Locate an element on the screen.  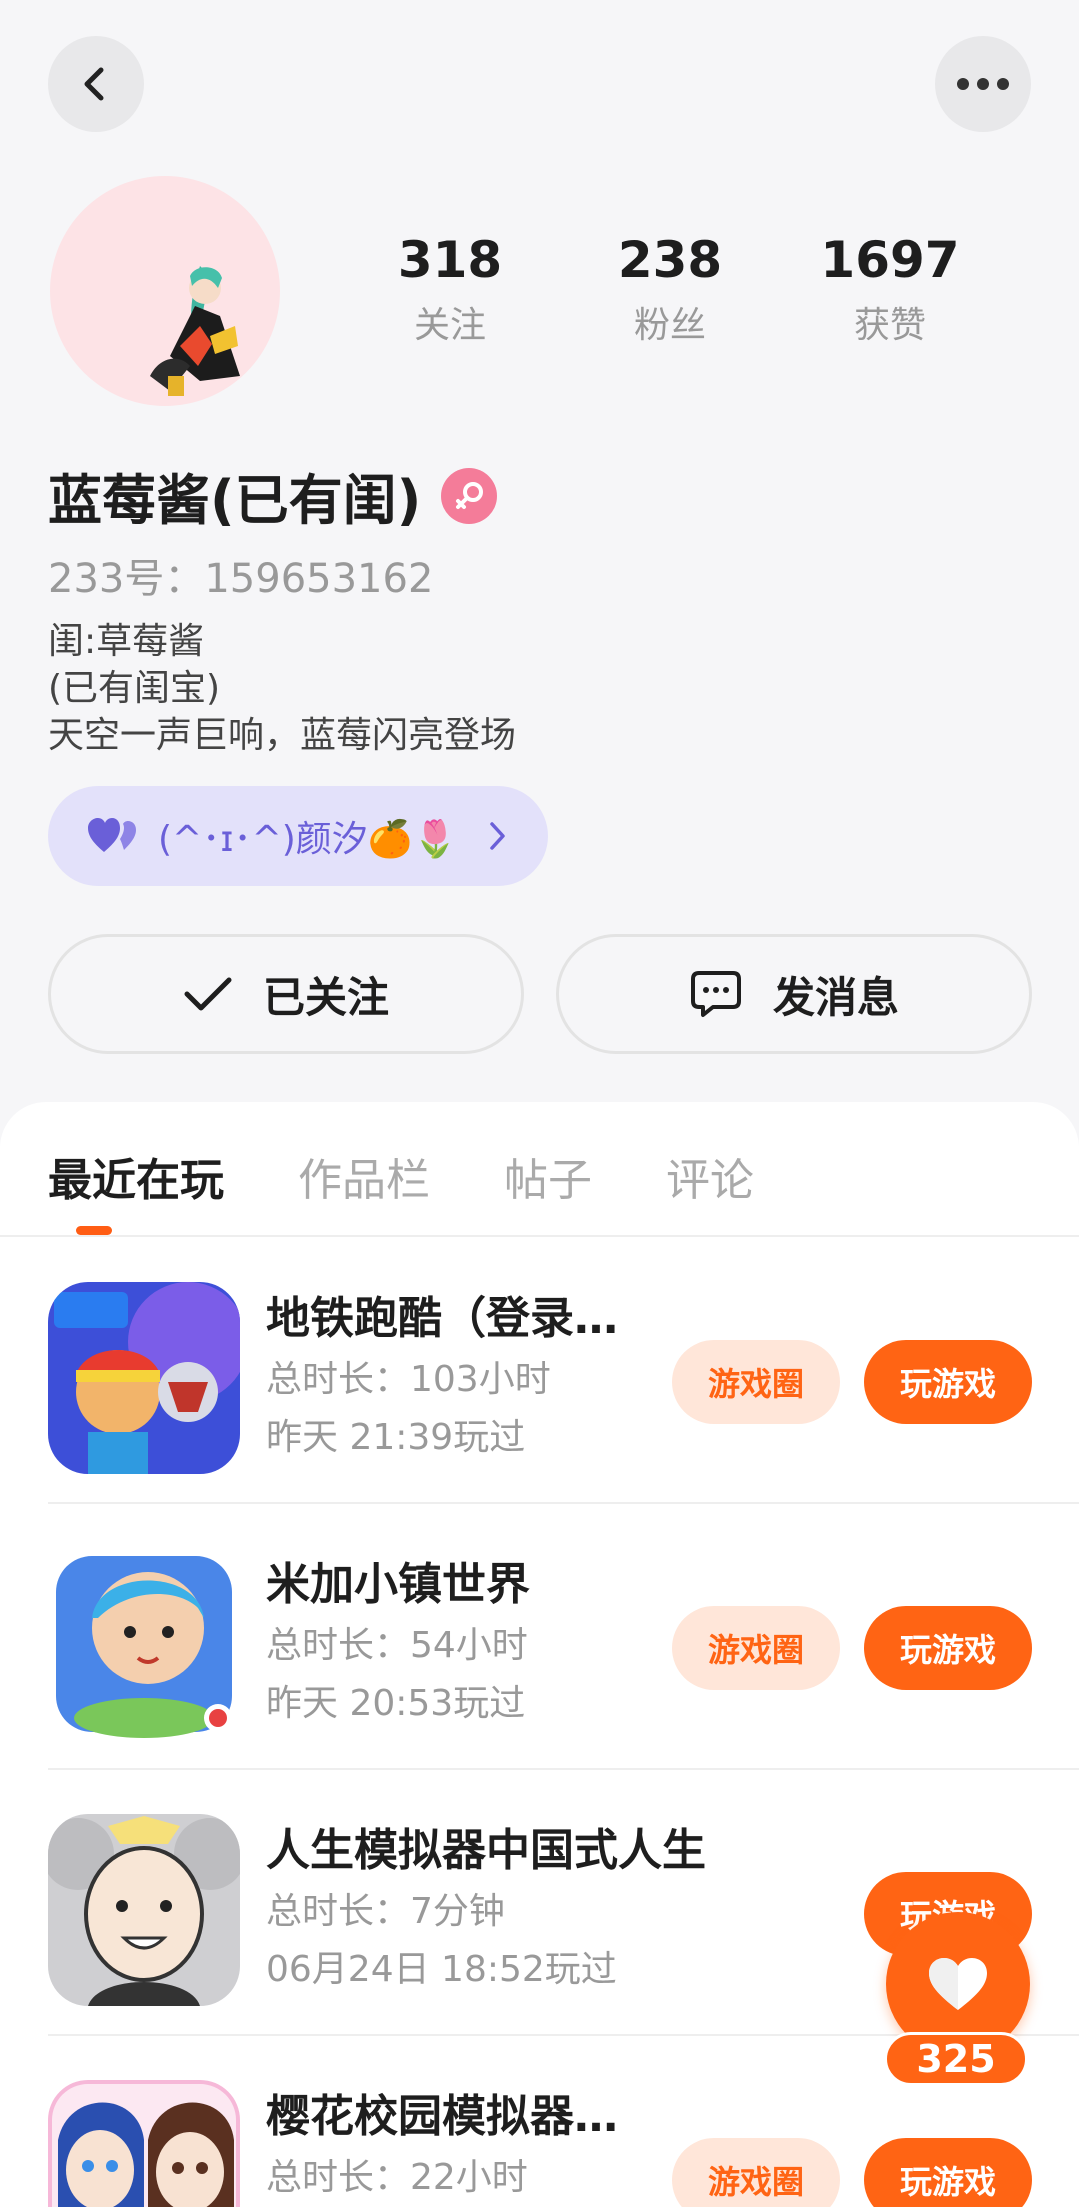
followed-label: 已关注 is located at coordinates (325, 997).